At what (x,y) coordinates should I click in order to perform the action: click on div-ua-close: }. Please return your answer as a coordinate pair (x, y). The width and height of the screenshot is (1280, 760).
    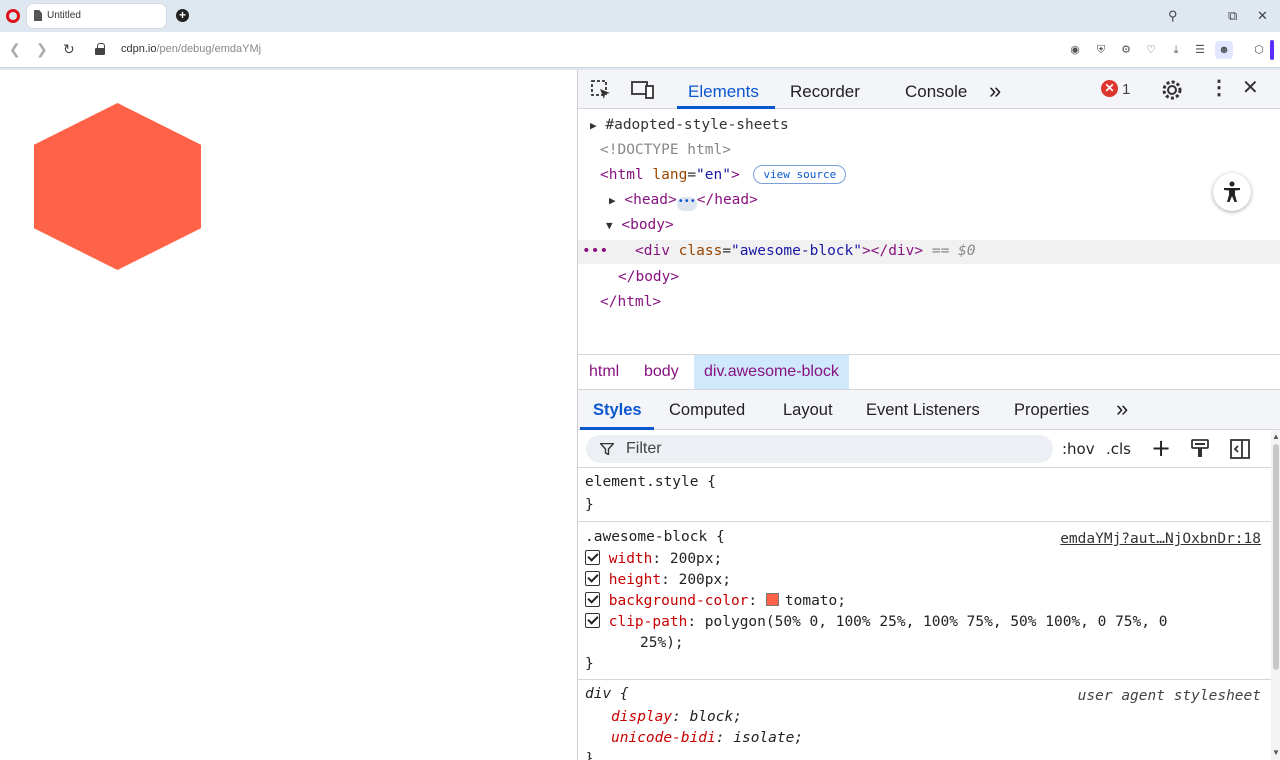
    Looking at the image, I should click on (589, 755).